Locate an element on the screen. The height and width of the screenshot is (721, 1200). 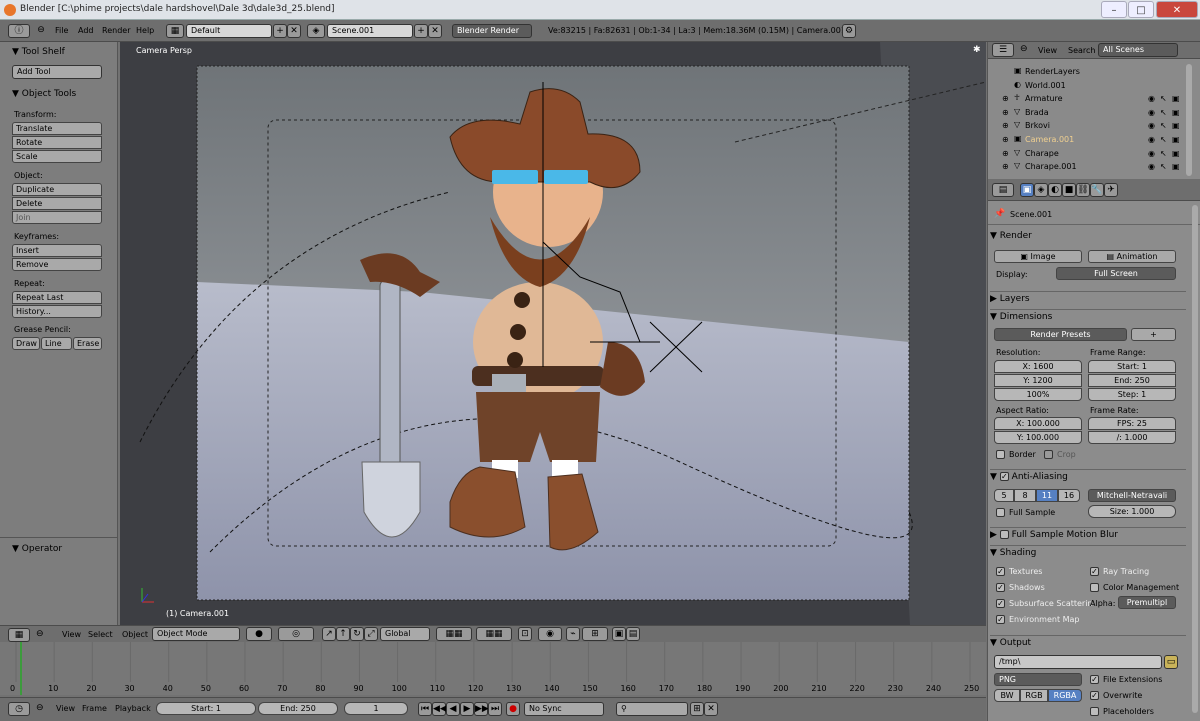
scene-icon: ◈ is located at coordinates (316, 31).